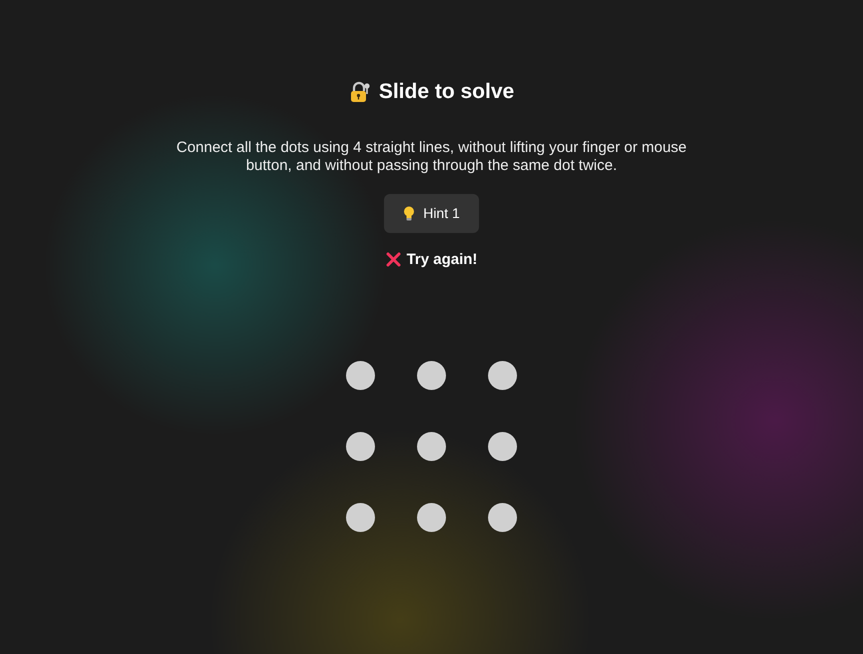 This screenshot has height=654, width=863. What do you see at coordinates (393, 260) in the screenshot?
I see `cross-icon` at bounding box center [393, 260].